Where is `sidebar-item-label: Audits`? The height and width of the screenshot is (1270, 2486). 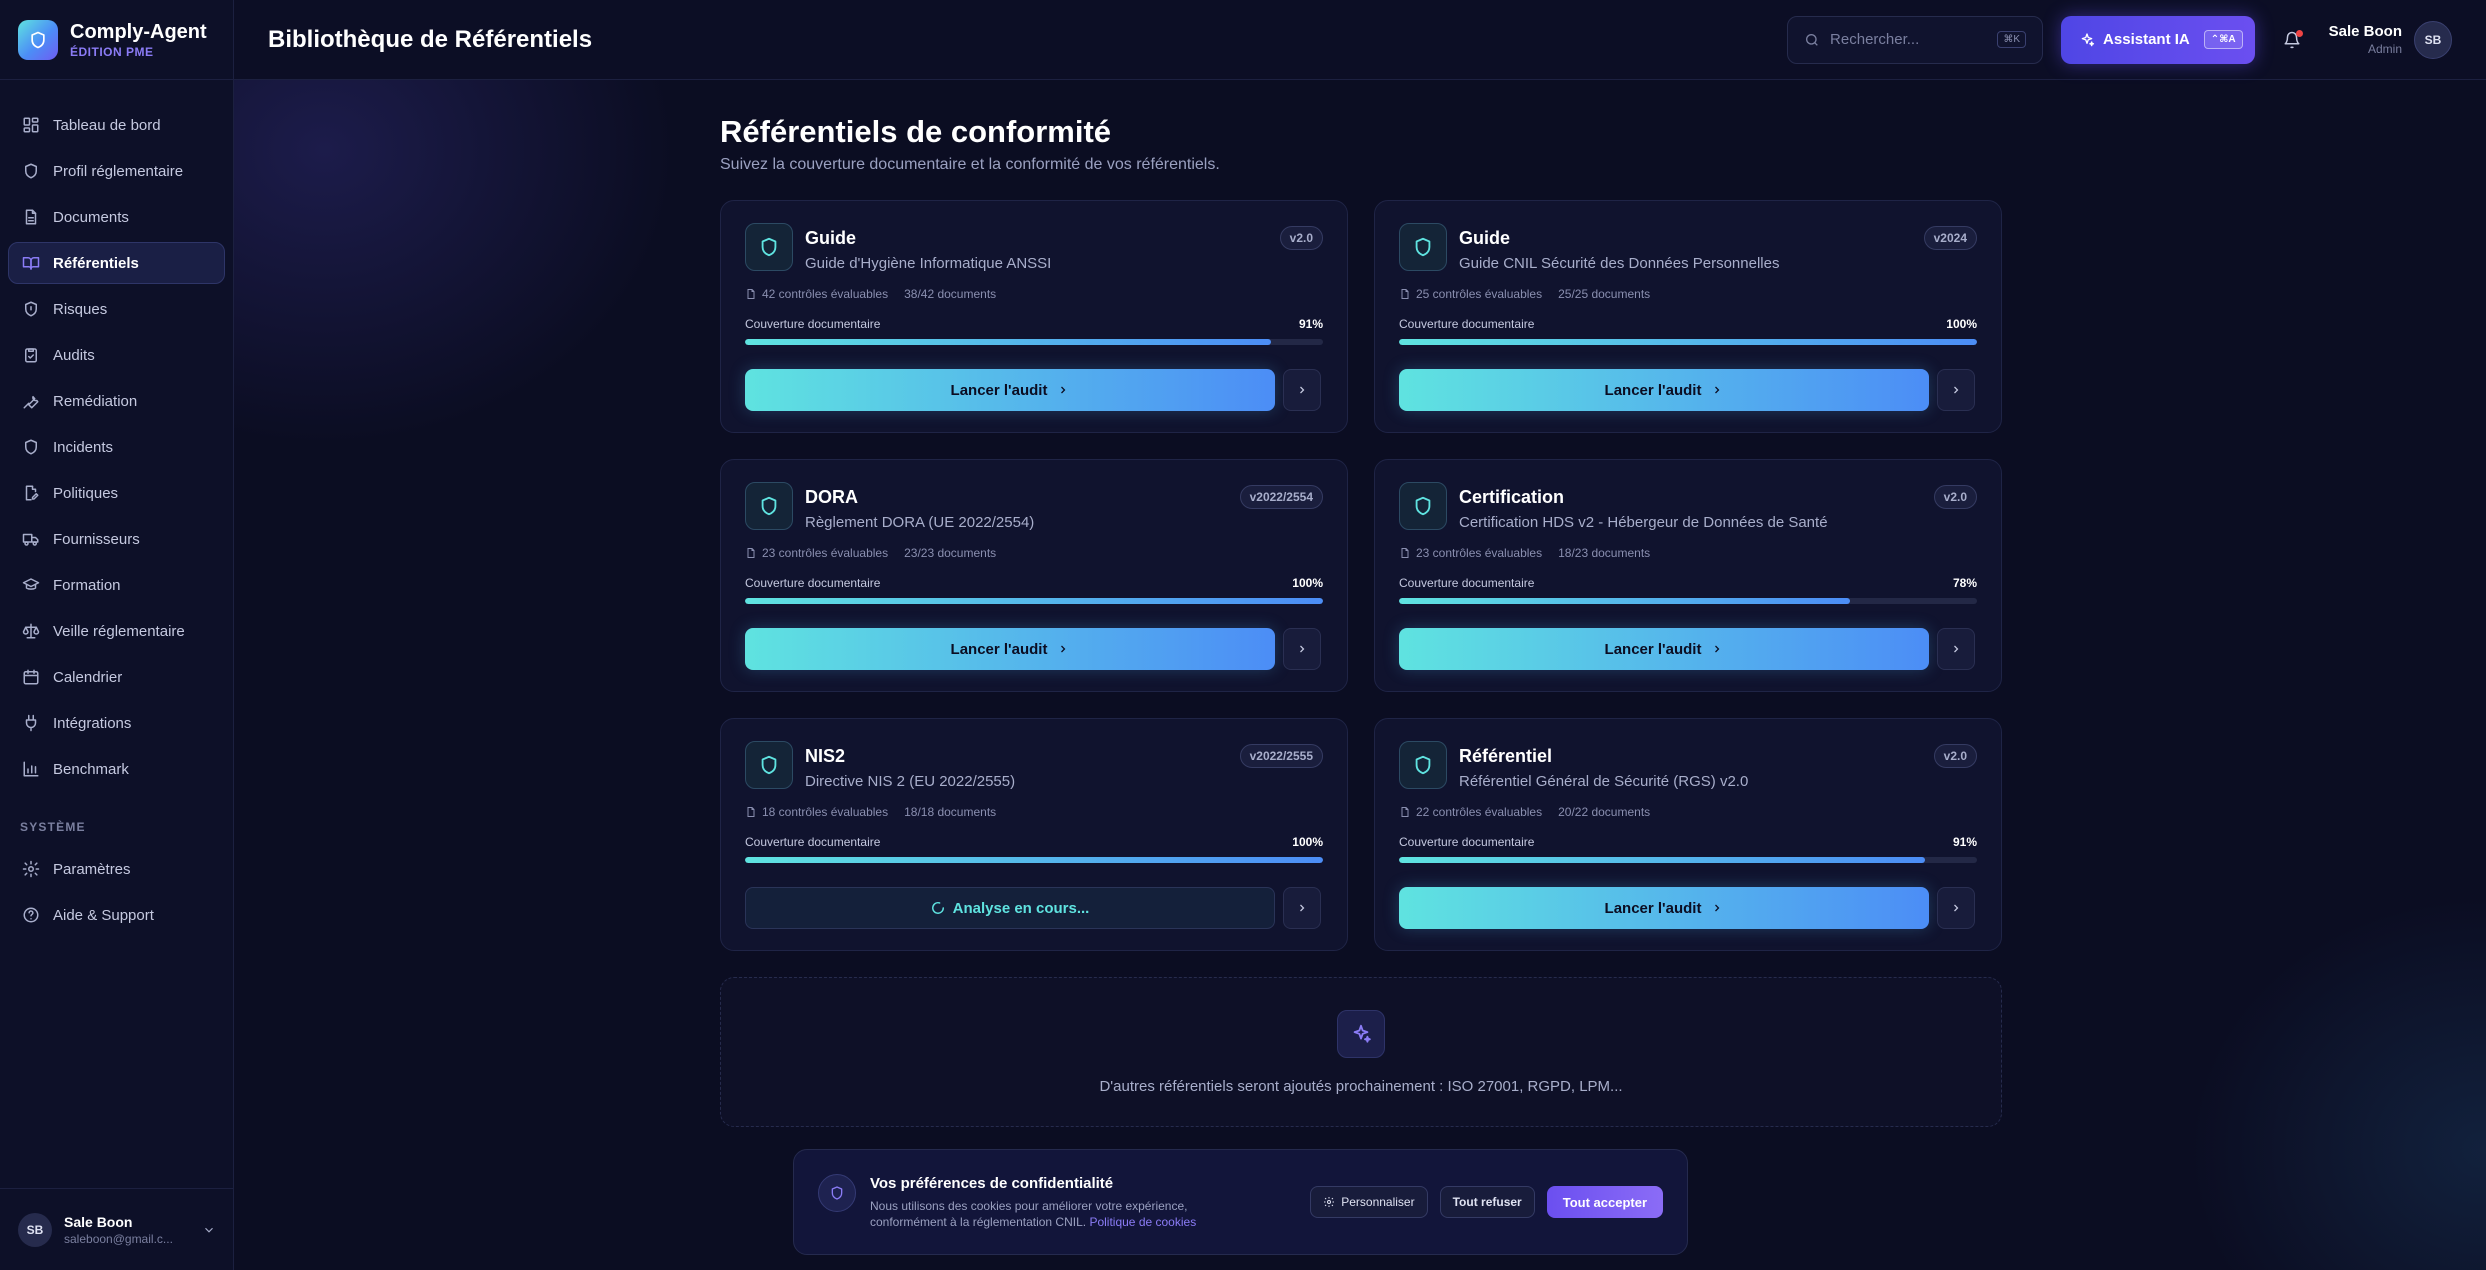
sidebar-item-label: Audits is located at coordinates (74, 355).